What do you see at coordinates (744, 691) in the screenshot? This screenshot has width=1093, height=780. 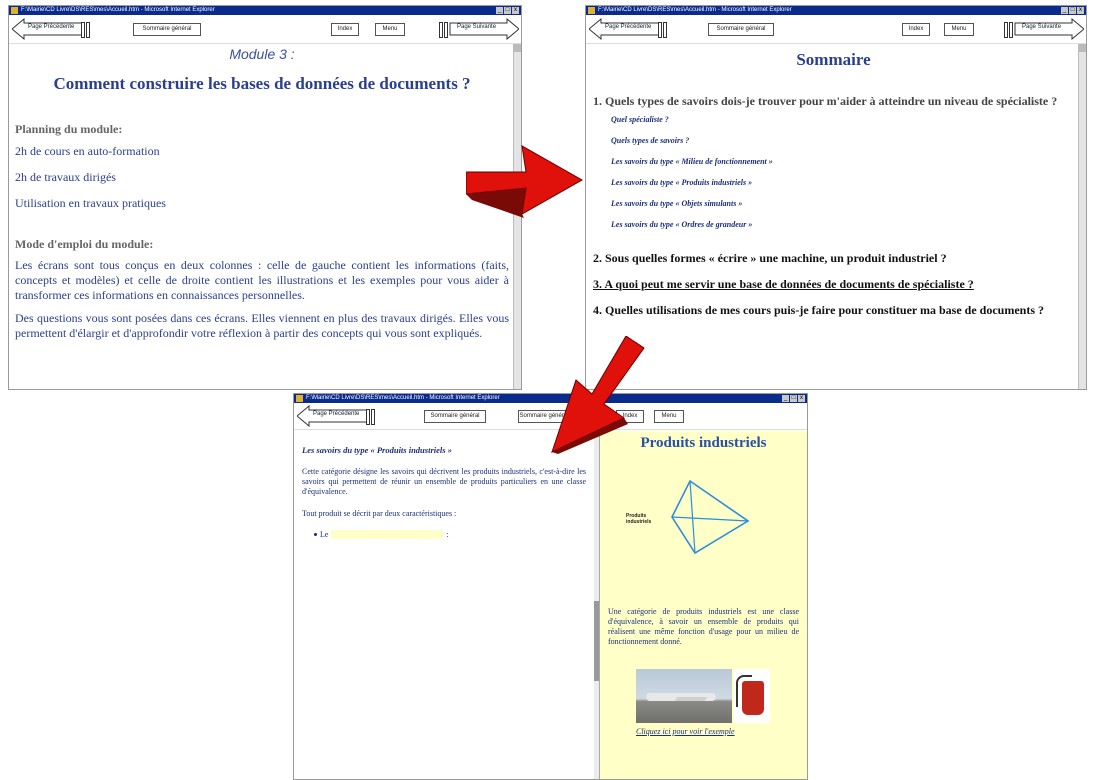 I see `vacuum-hose` at bounding box center [744, 691].